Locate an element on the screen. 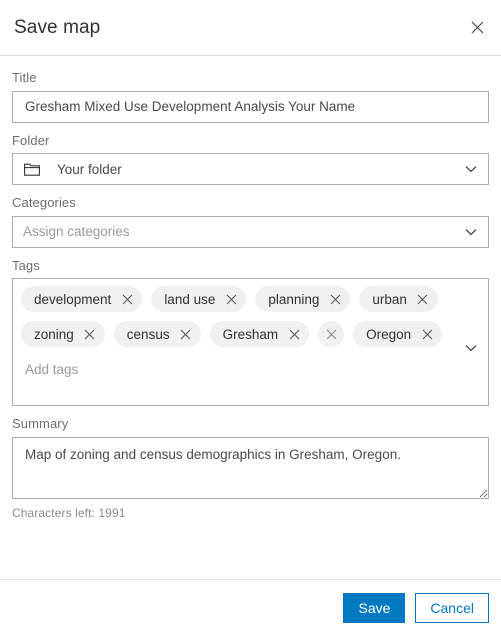 The width and height of the screenshot is (501, 635). categories-label: Categories is located at coordinates (44, 203).